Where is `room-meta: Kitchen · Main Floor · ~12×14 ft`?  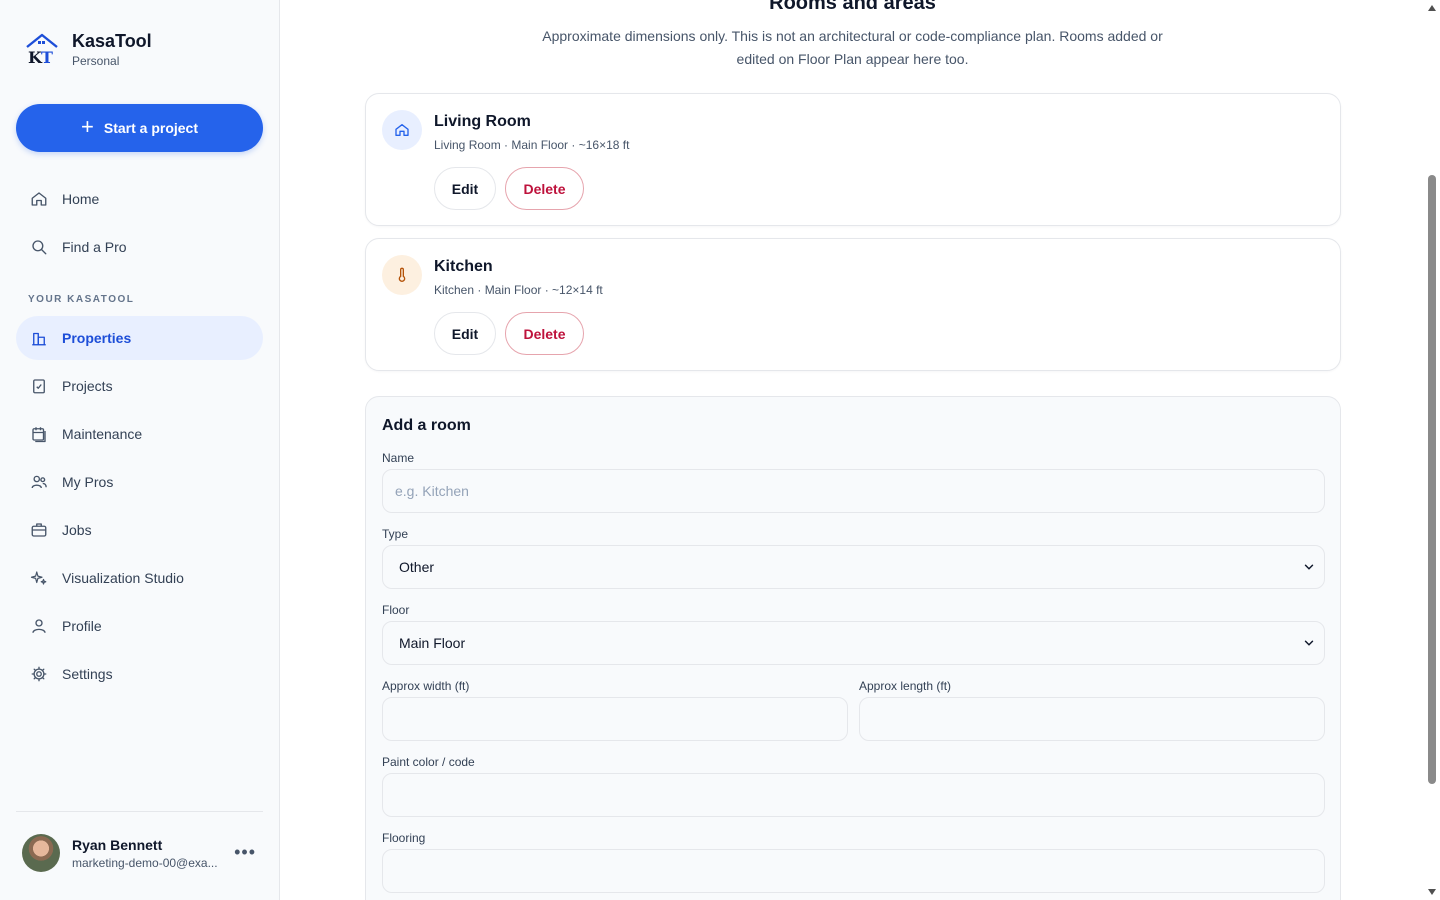
room-meta: Kitchen · Main Floor · ~12×14 ft is located at coordinates (518, 290).